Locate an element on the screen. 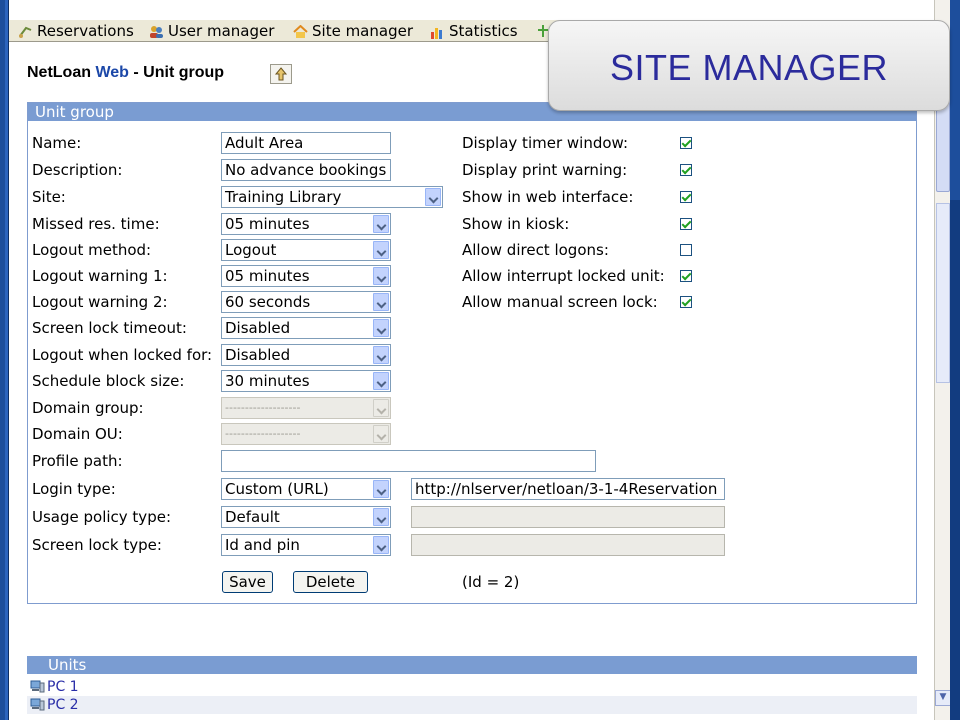  domain-group-value: ------------------- is located at coordinates (263, 407).